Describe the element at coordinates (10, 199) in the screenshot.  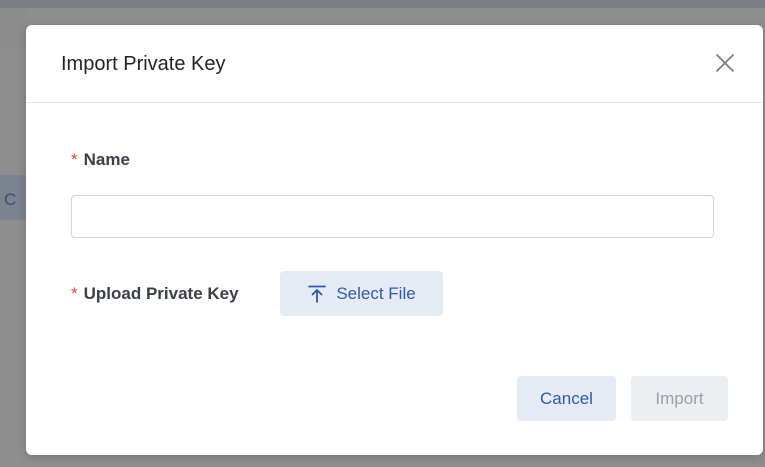
I see `background-partial-text: C` at that location.